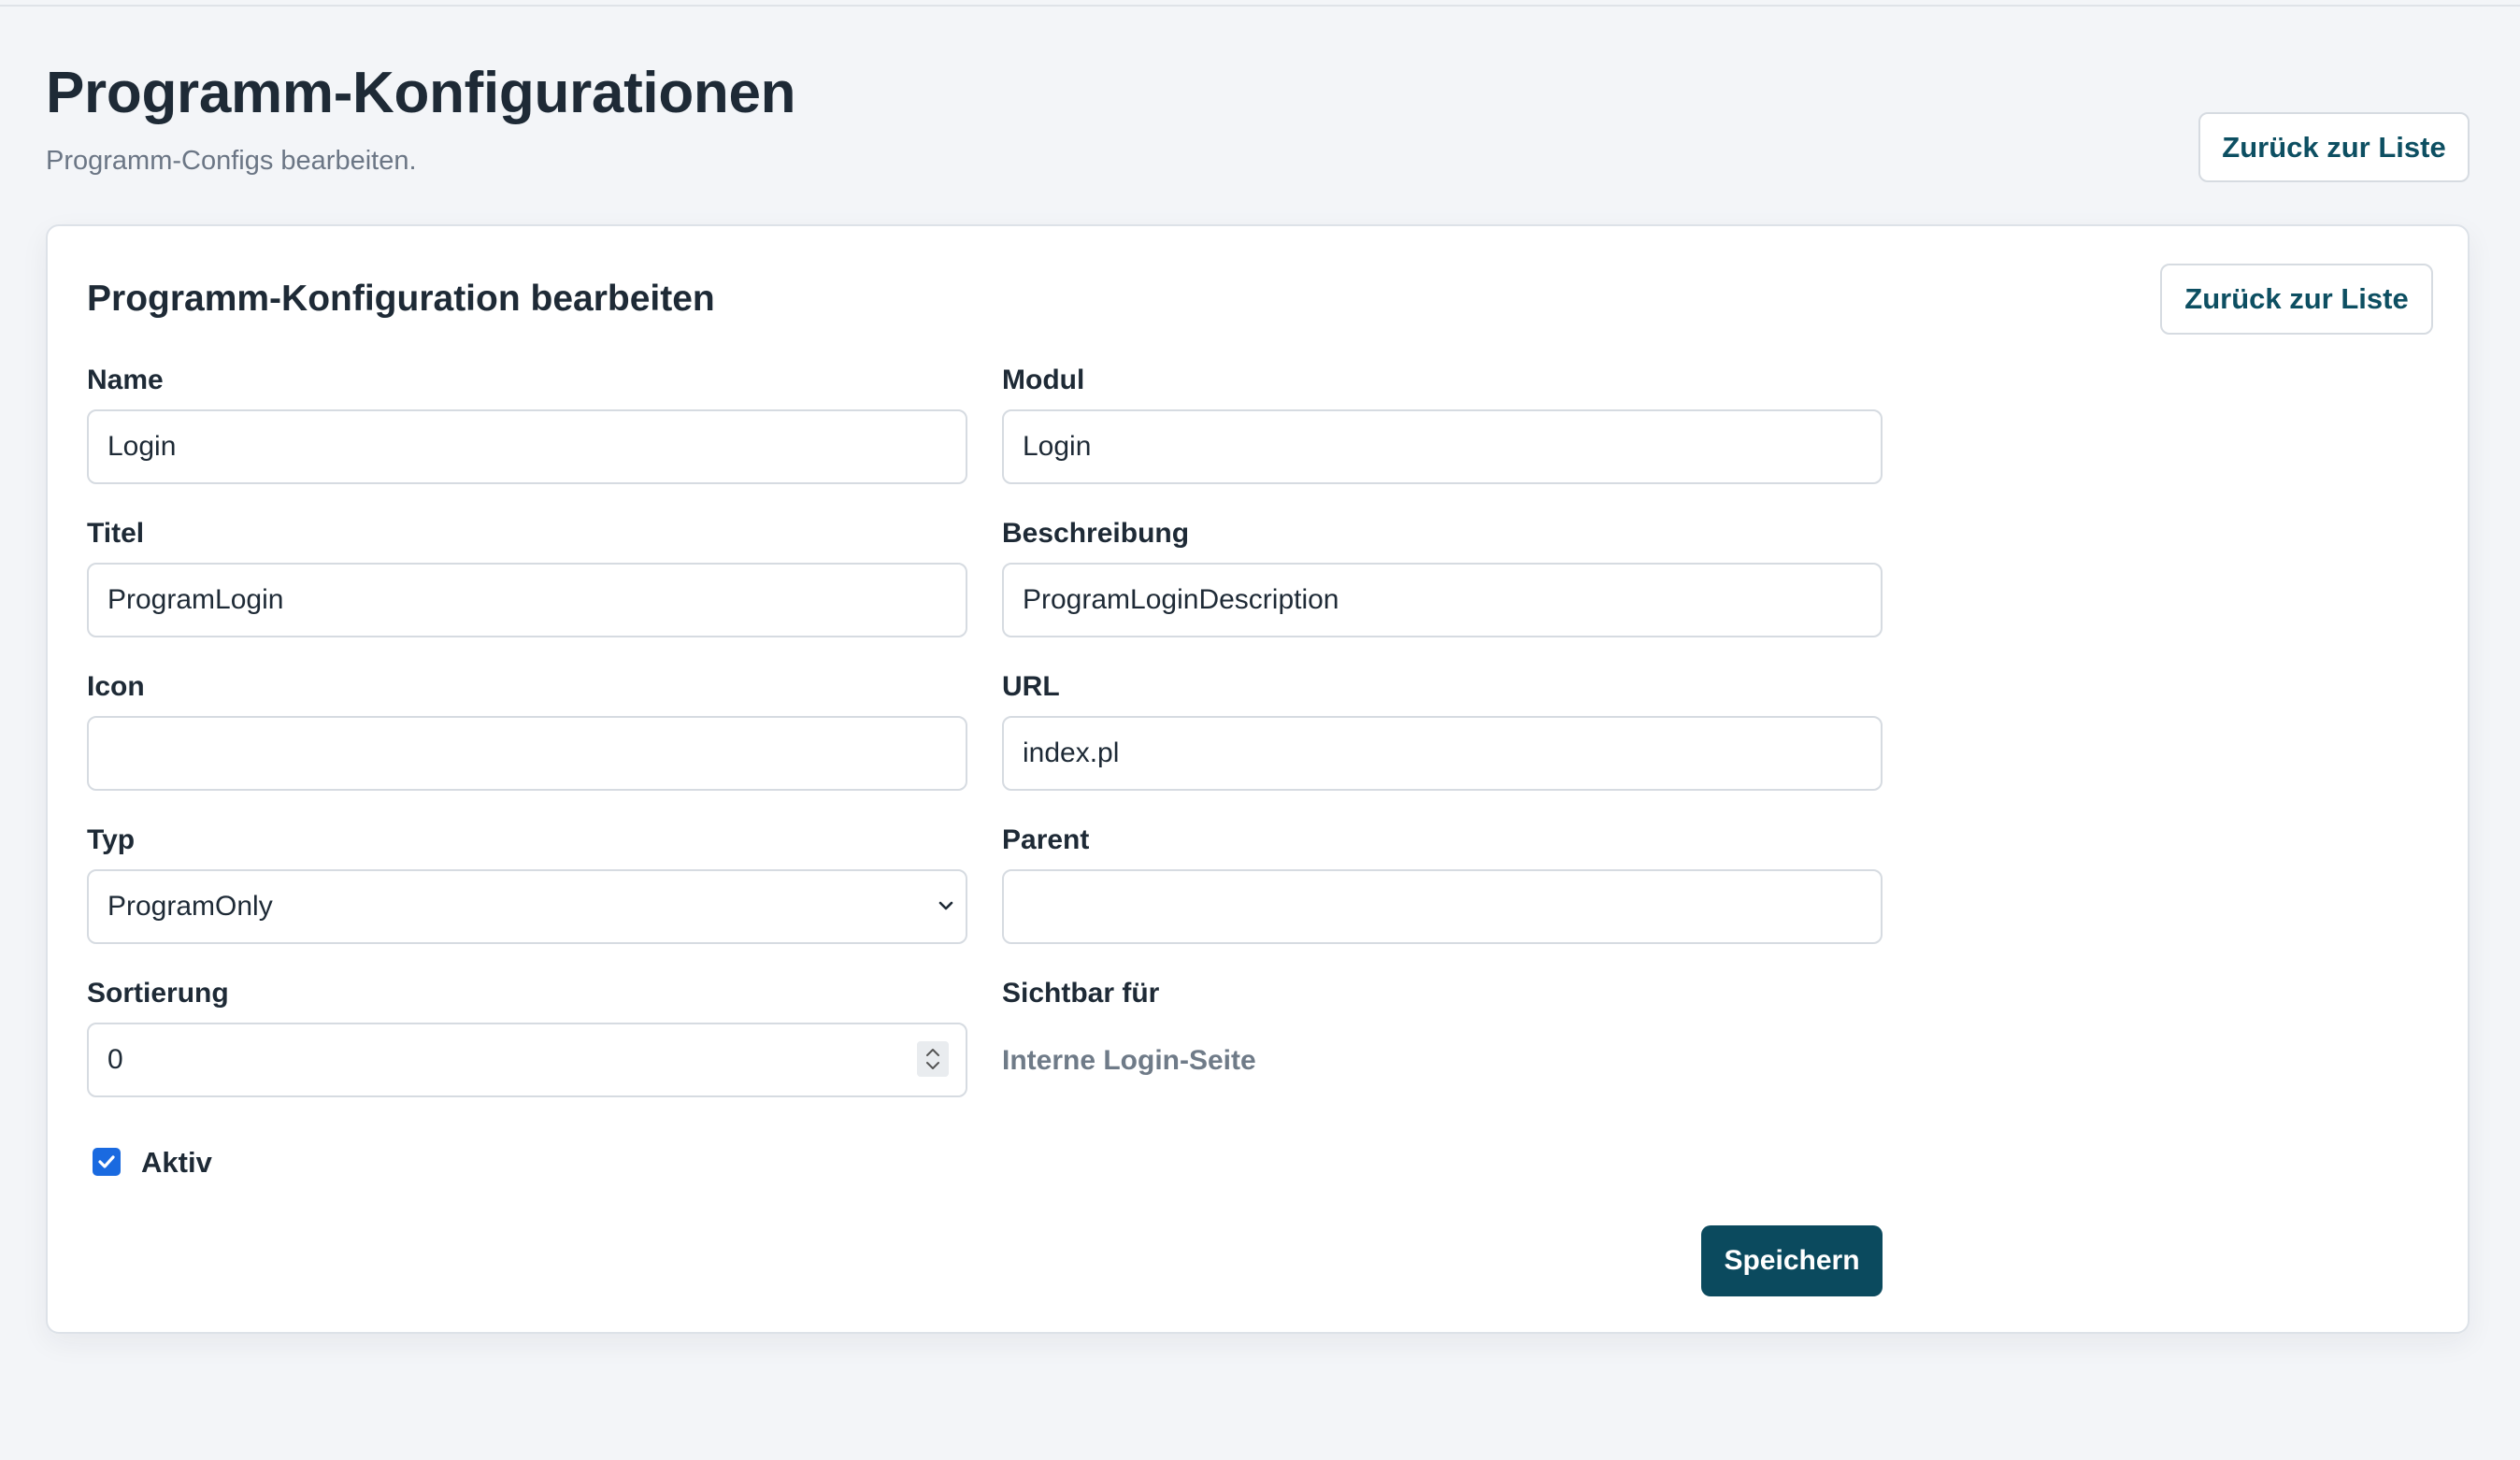 The height and width of the screenshot is (1460, 2520). What do you see at coordinates (933, 1059) in the screenshot?
I see `spinner-icon` at bounding box center [933, 1059].